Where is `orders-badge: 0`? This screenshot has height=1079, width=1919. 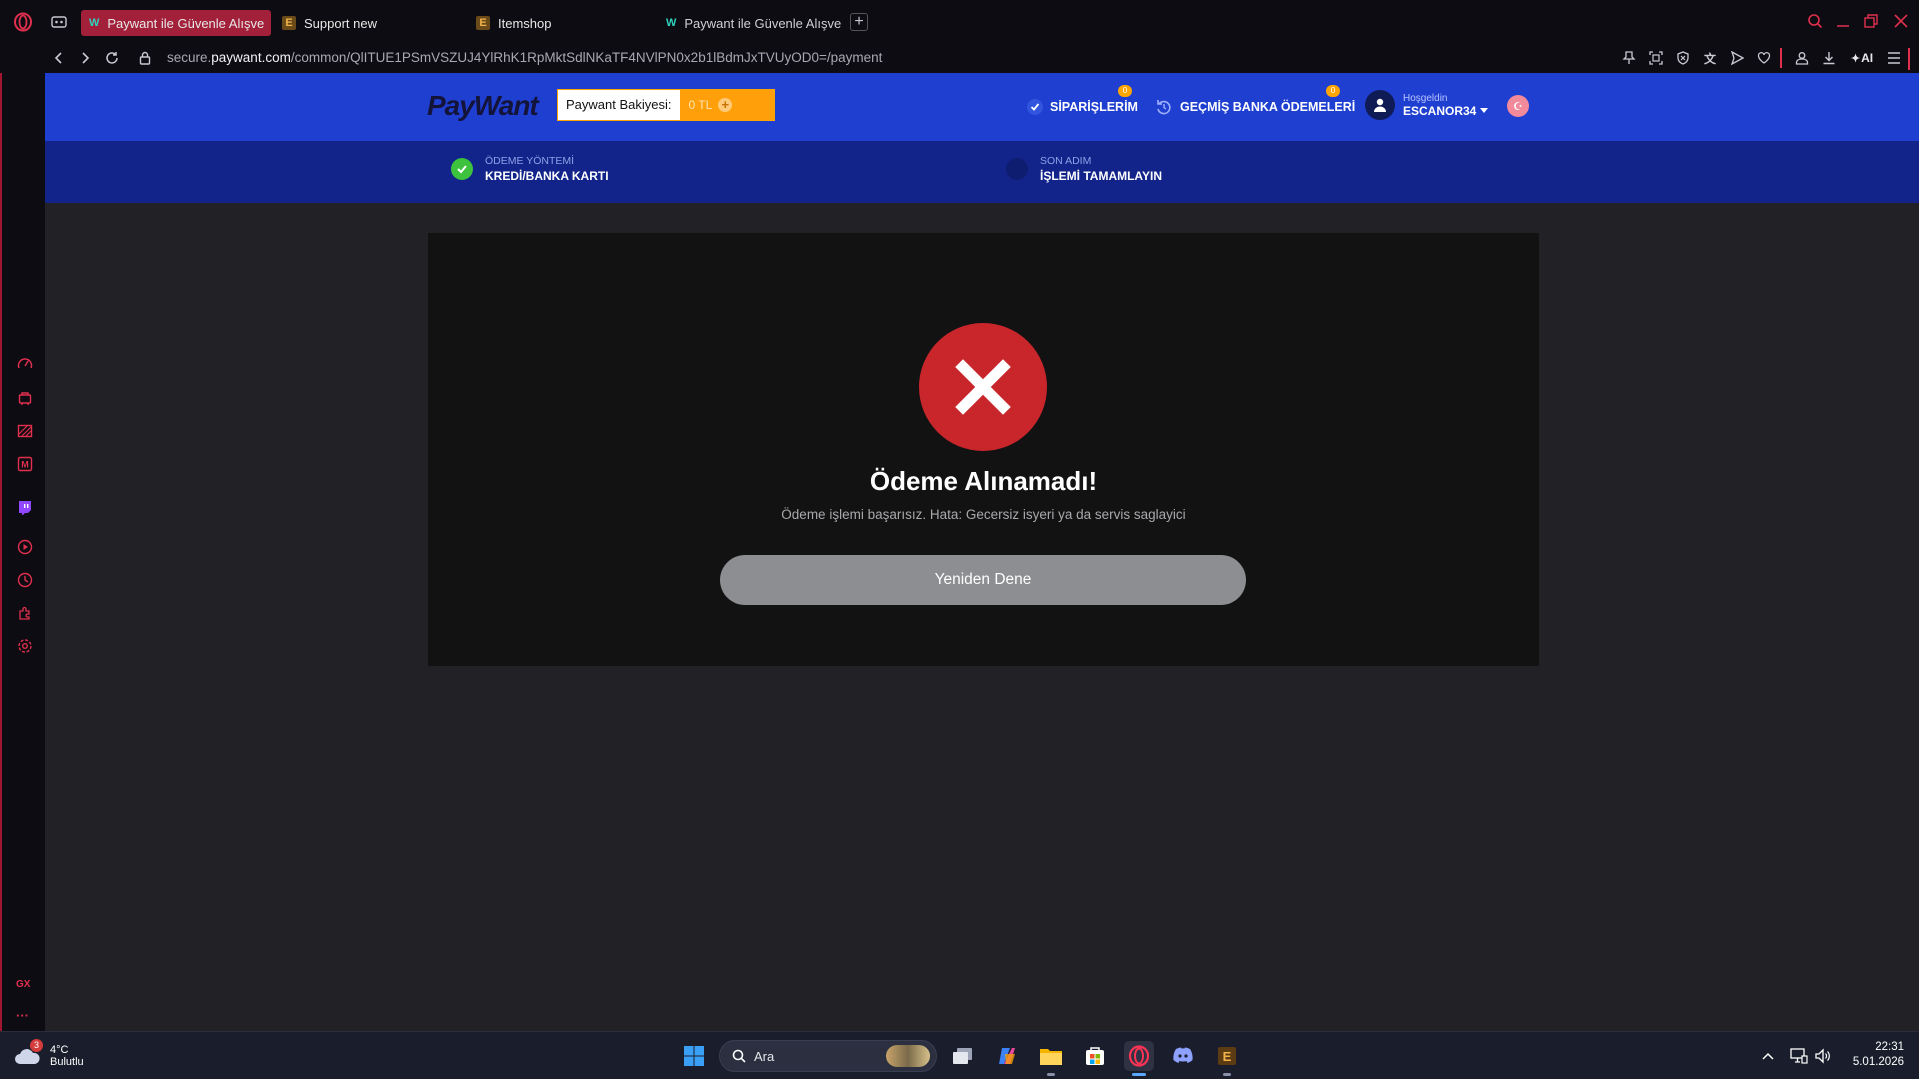 orders-badge: 0 is located at coordinates (1125, 91).